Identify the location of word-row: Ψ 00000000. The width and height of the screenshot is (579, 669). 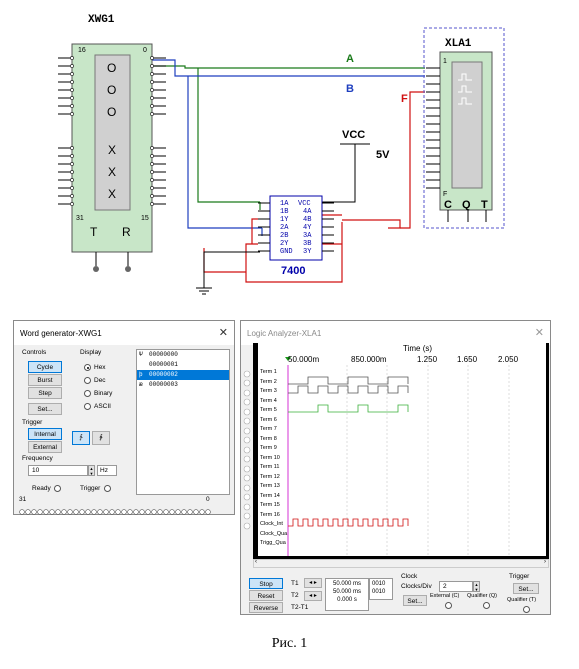
(183, 355).